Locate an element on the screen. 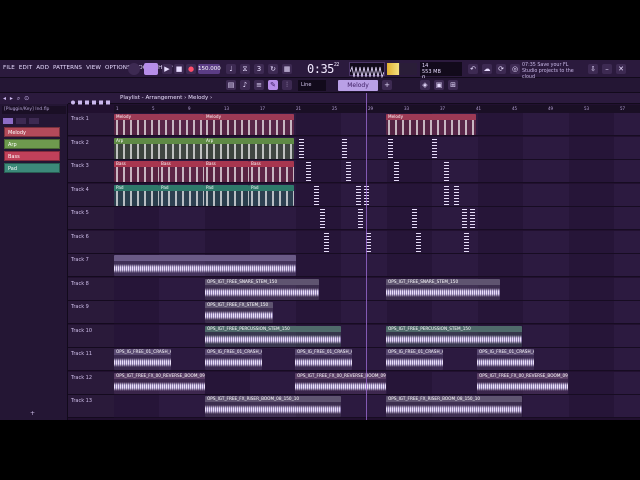 The image size is (640, 480). browser-toolbar: ◂ ▸ ⌕ ⊙ is located at coordinates (34, 98).